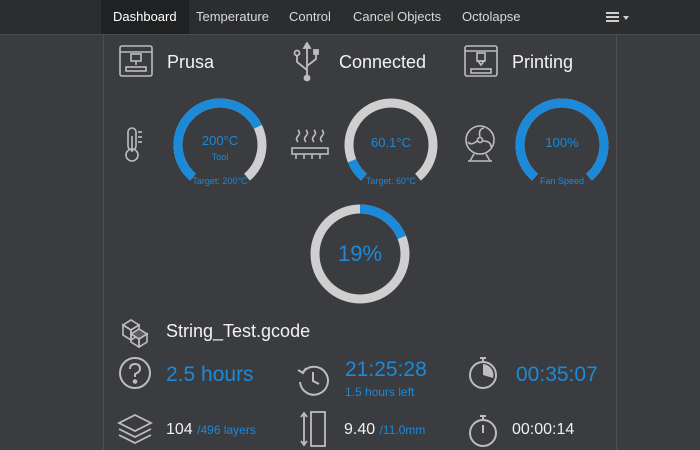 This screenshot has height=450, width=700. I want to click on elapsed-time: 00:35:07, so click(557, 374).